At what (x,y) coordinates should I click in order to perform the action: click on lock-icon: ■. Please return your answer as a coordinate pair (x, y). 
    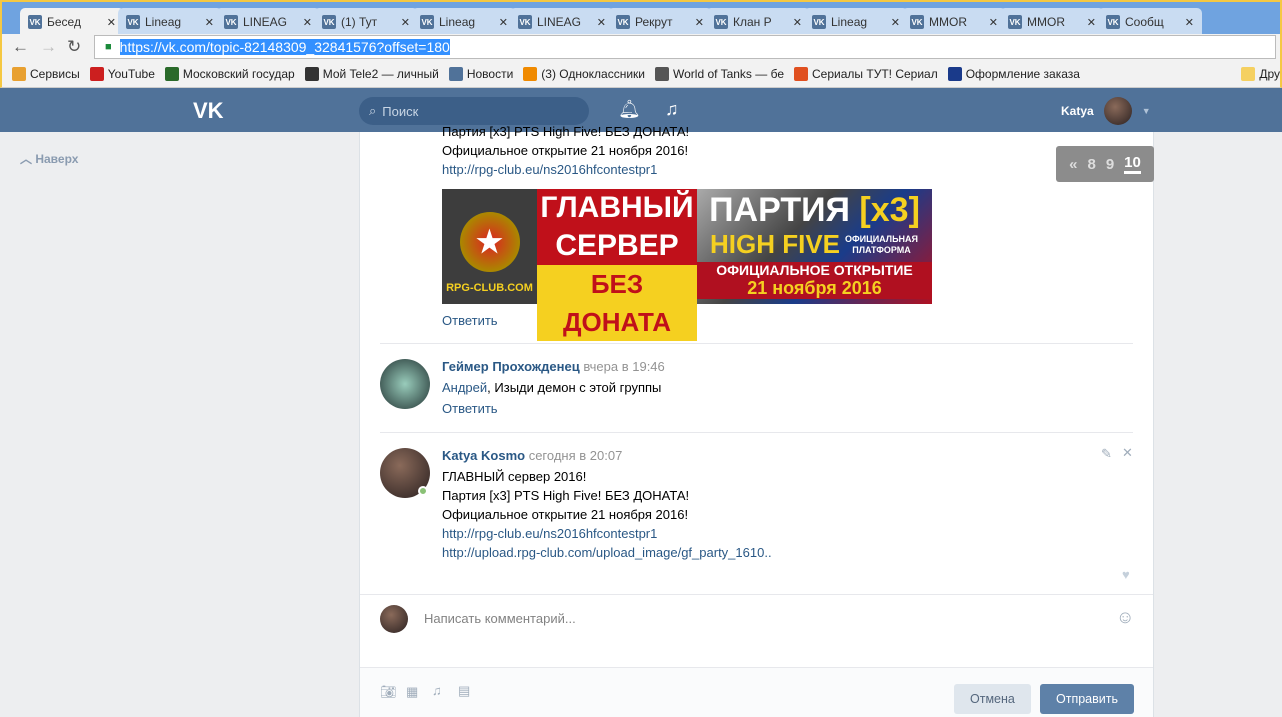
    Looking at the image, I should click on (108, 47).